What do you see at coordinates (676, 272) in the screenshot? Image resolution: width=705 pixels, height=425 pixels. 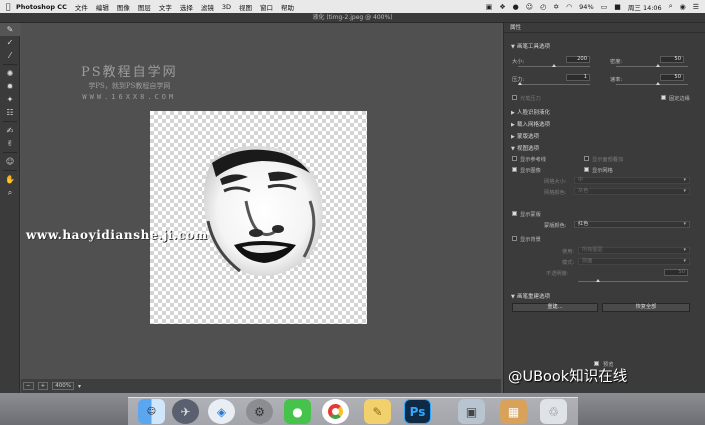 I see `opacity-input: 50` at bounding box center [676, 272].